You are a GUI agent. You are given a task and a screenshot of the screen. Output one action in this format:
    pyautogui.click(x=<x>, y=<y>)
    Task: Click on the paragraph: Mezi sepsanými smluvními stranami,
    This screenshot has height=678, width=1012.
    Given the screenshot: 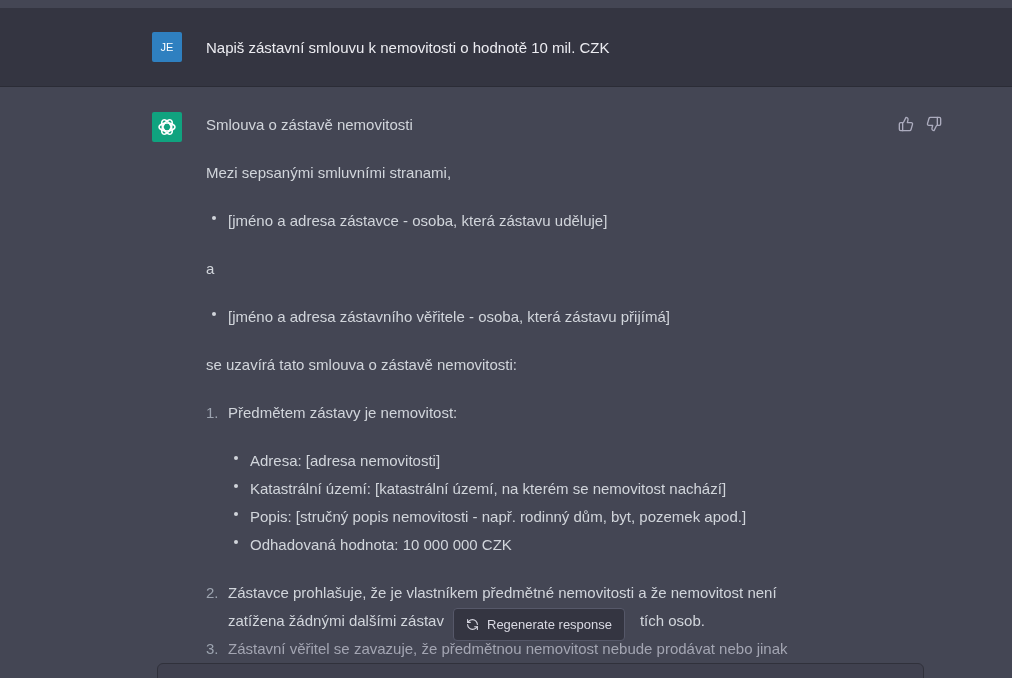 What is the action you would take?
    pyautogui.click(x=329, y=173)
    